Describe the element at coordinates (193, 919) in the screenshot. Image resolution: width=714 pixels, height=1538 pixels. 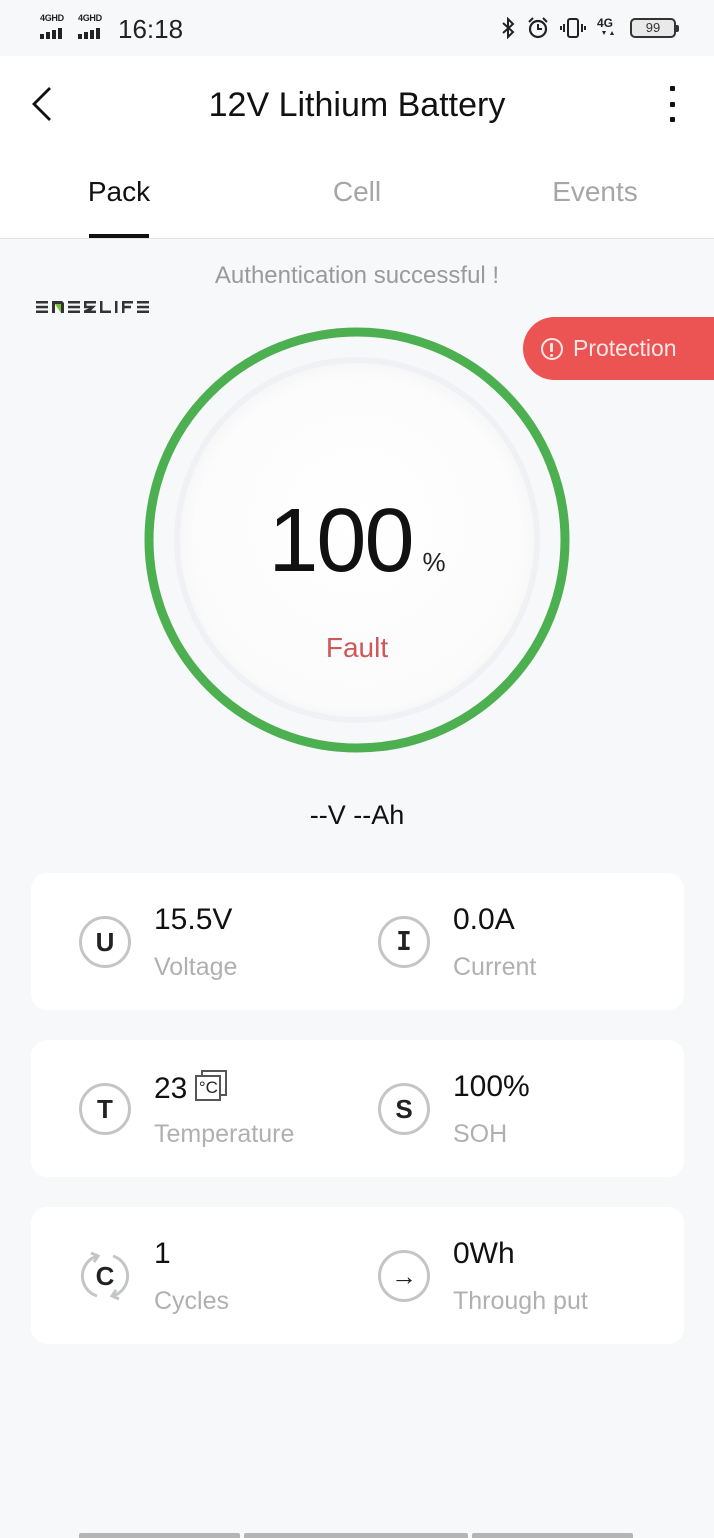
I see `voltage-value: 15.5V` at that location.